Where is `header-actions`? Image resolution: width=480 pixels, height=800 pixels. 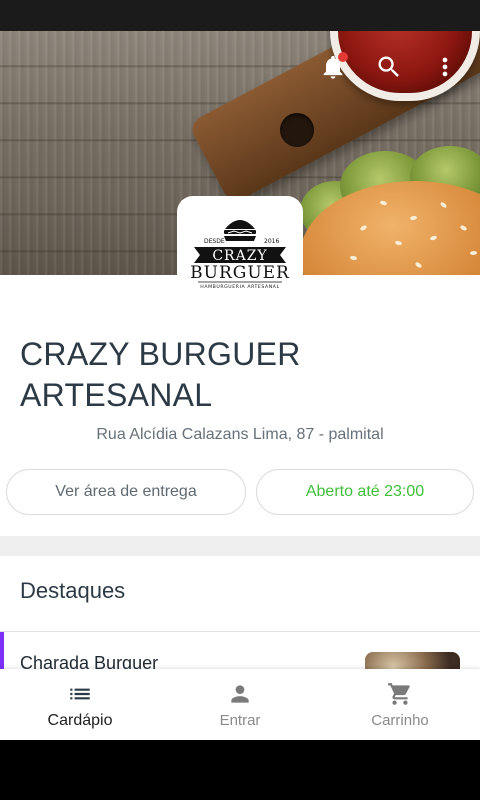
header-actions is located at coordinates (395, 67).